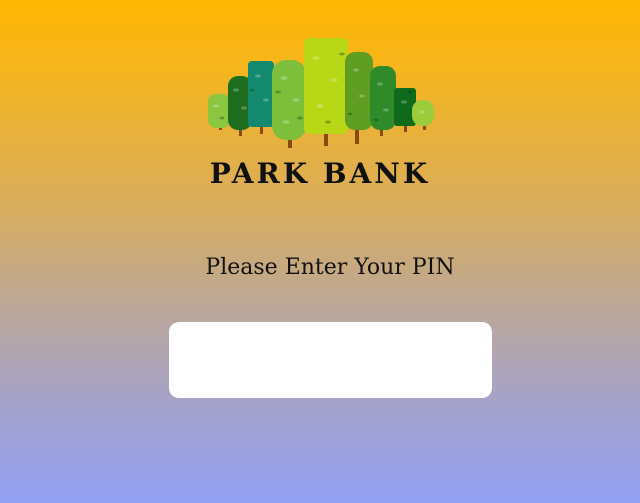 This screenshot has width=640, height=503. Describe the element at coordinates (330, 360) in the screenshot. I see `pin-input` at that location.